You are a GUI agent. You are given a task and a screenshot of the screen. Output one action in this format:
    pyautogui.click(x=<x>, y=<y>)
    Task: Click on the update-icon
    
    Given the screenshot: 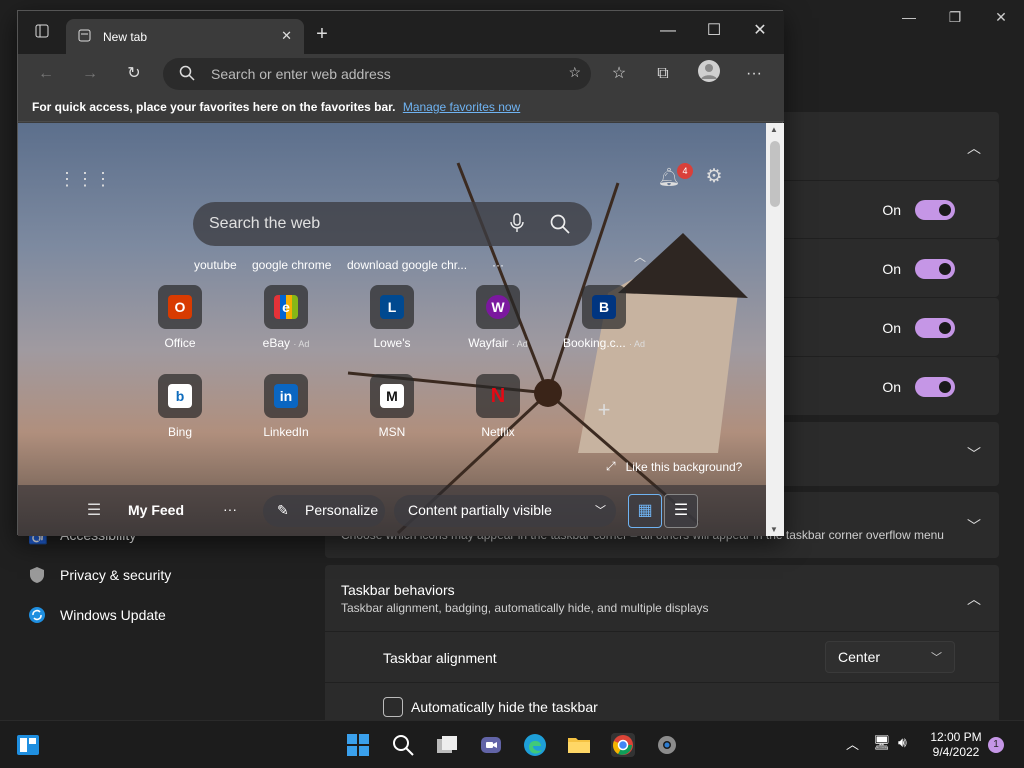 What is the action you would take?
    pyautogui.click(x=37, y=615)
    